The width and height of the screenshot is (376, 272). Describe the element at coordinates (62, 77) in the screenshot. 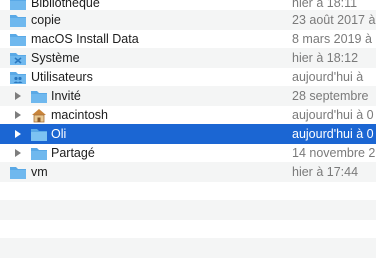

I see `file-name: Utilisateurs` at that location.